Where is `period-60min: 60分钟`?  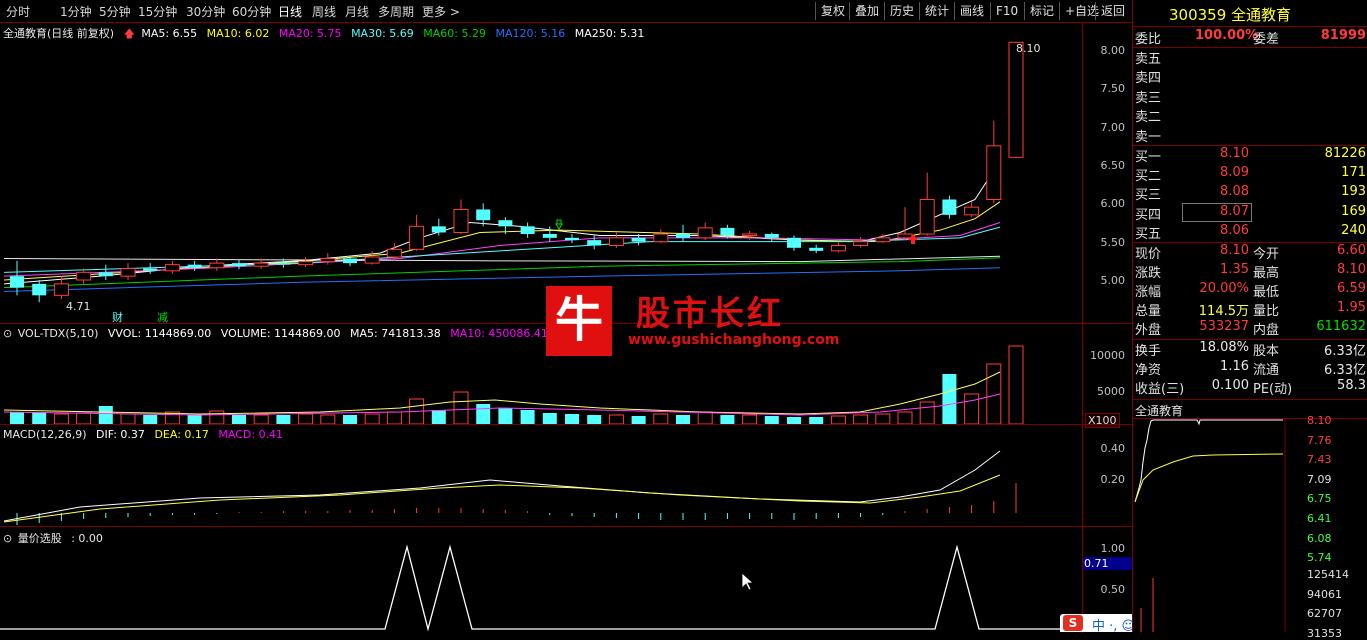 period-60min: 60分钟 is located at coordinates (251, 11).